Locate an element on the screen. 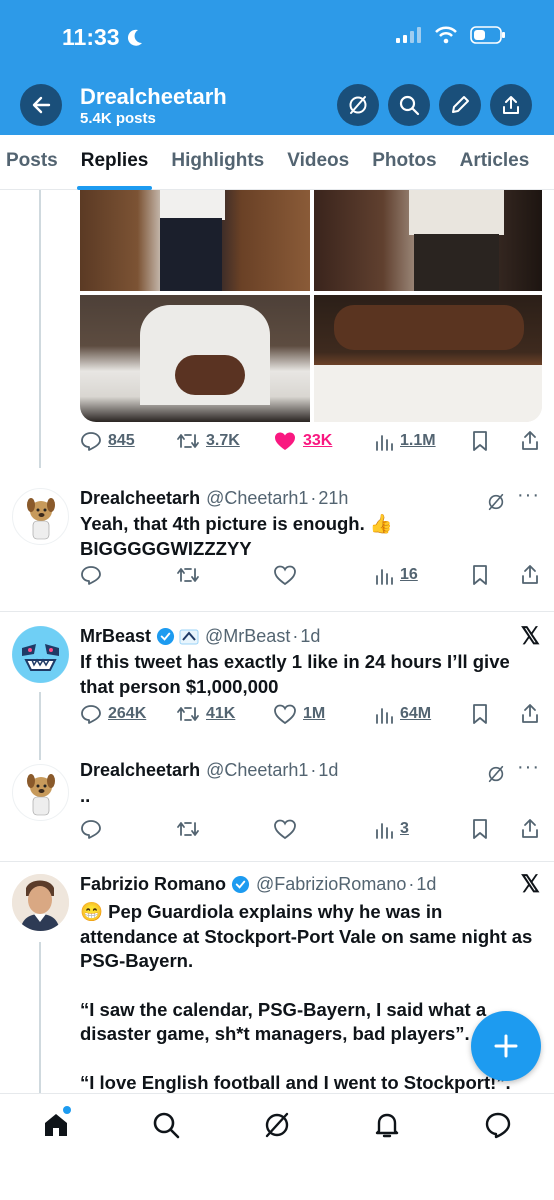 The height and width of the screenshot is (1200, 554). nav-search is located at coordinates (166, 1125).